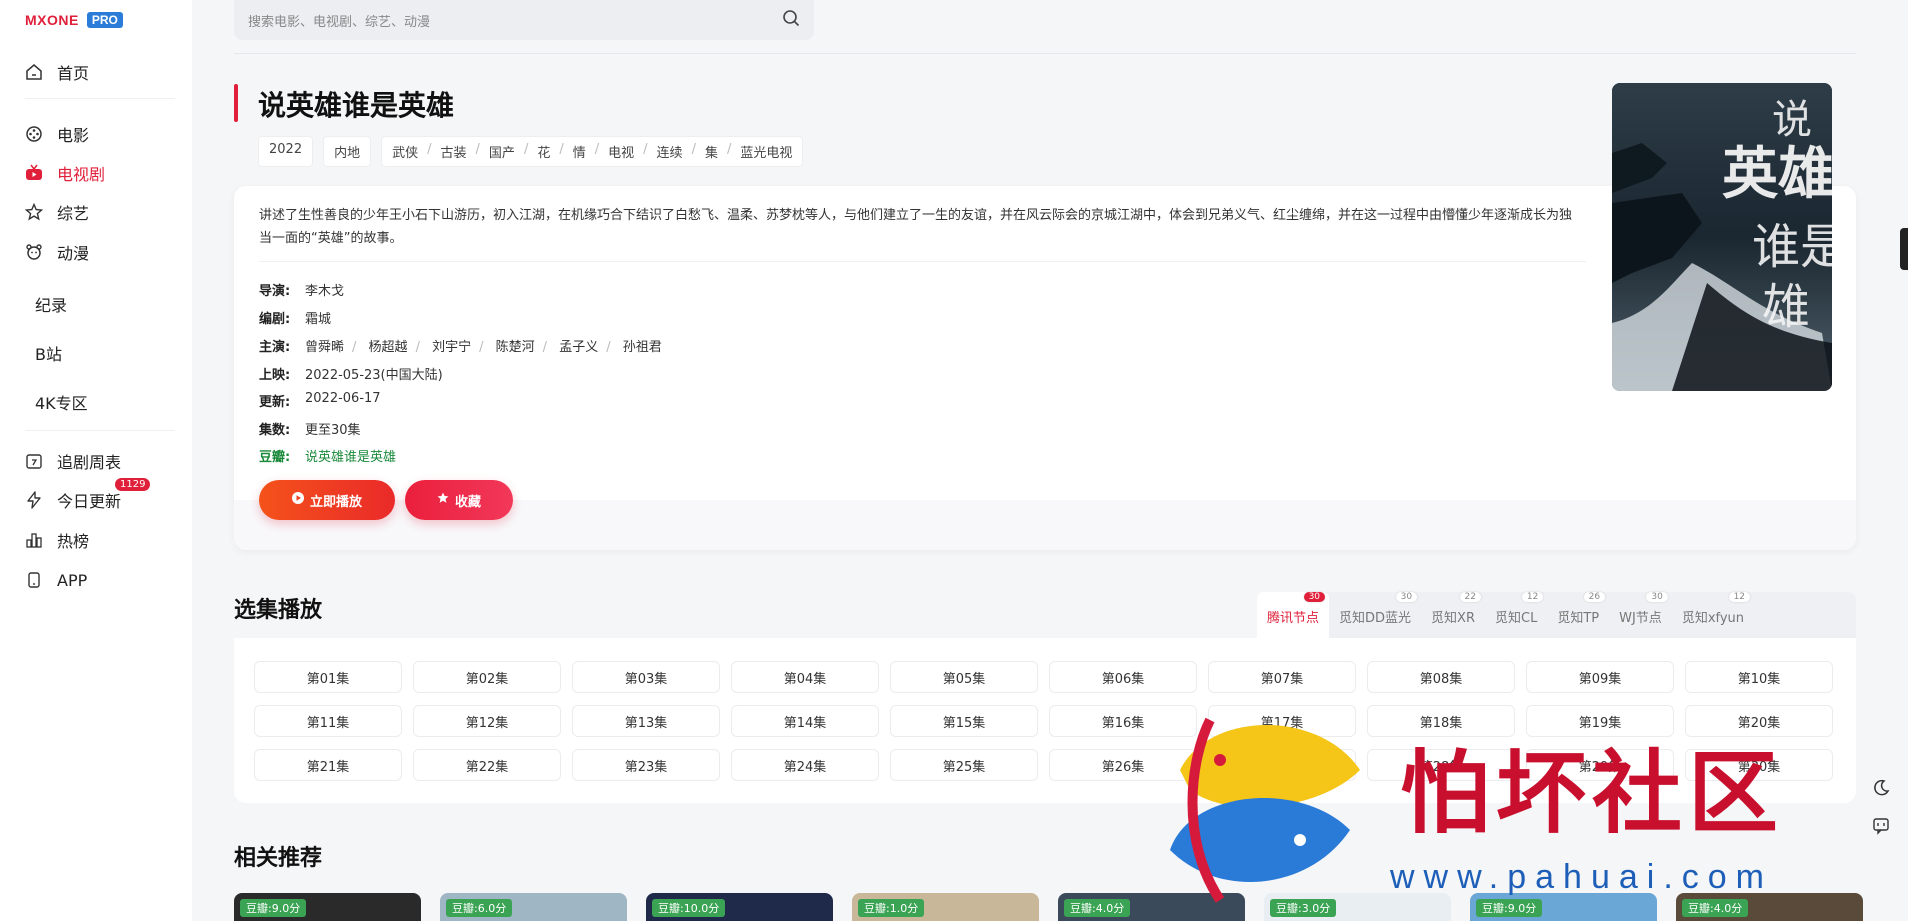  I want to click on episode-button: 第23集, so click(646, 765).